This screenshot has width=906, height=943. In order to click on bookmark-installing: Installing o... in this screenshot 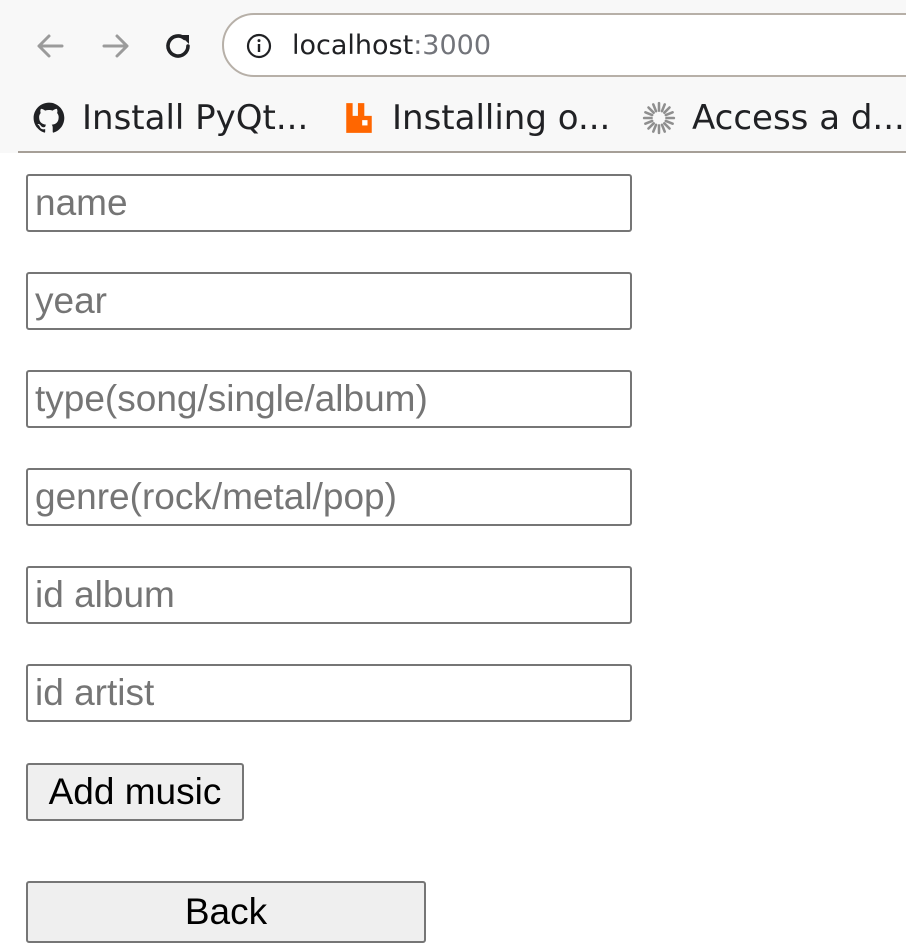, I will do `click(476, 118)`.